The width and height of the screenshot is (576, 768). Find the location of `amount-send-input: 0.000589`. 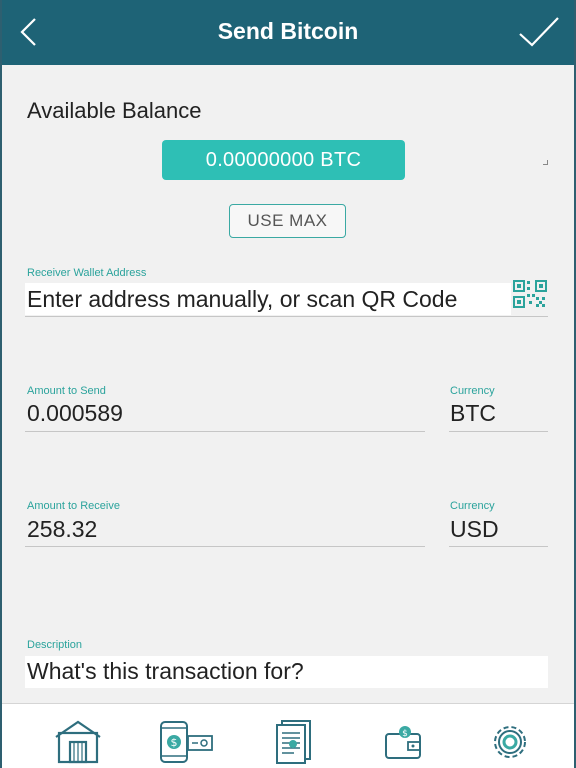

amount-send-input: 0.000589 is located at coordinates (224, 413).